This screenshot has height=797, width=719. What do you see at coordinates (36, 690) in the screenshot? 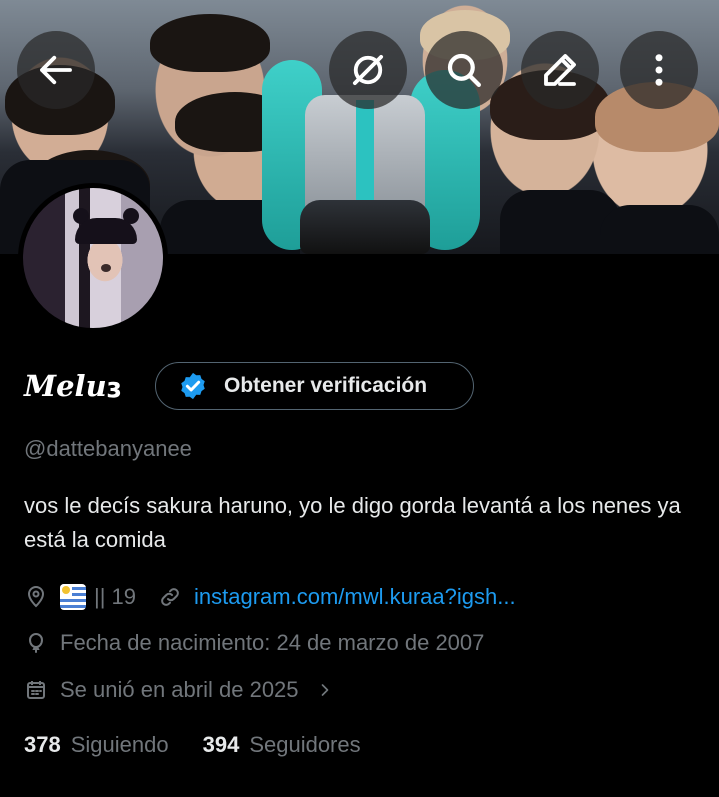
I see `calendar-icon` at bounding box center [36, 690].